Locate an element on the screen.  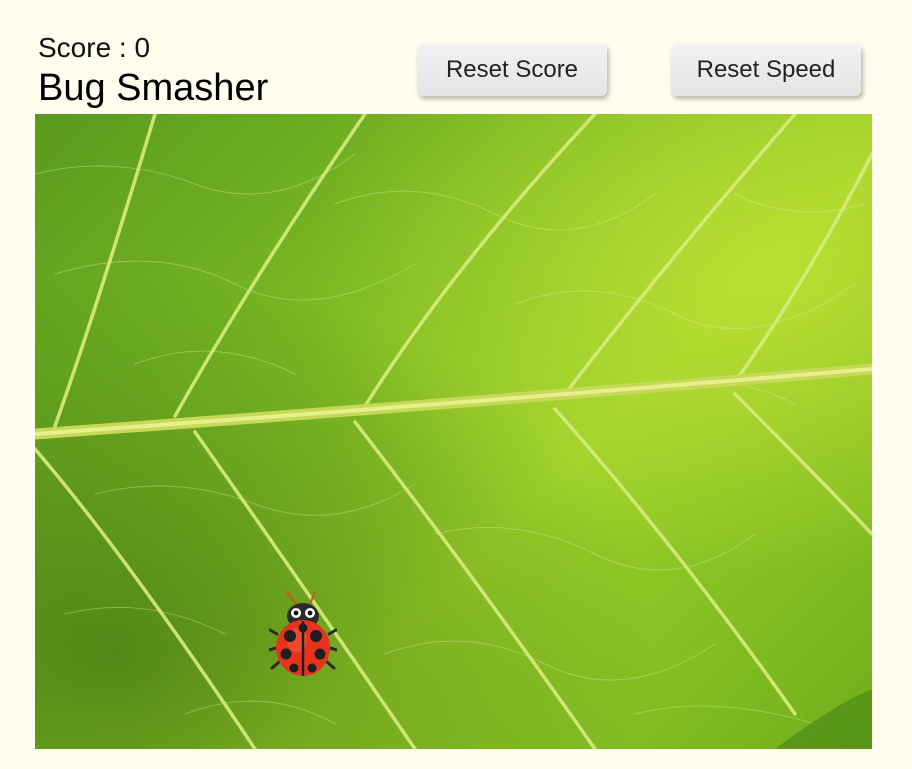
game-title: Bug Smasher is located at coordinates (153, 88).